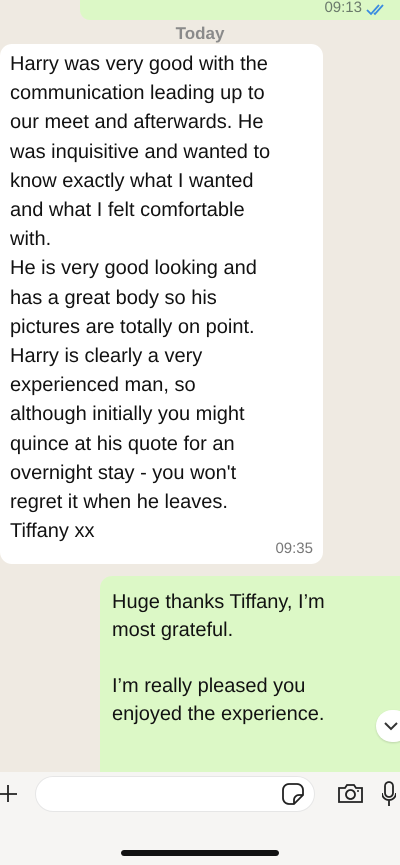  I want to click on sticker-icon, so click(293, 793).